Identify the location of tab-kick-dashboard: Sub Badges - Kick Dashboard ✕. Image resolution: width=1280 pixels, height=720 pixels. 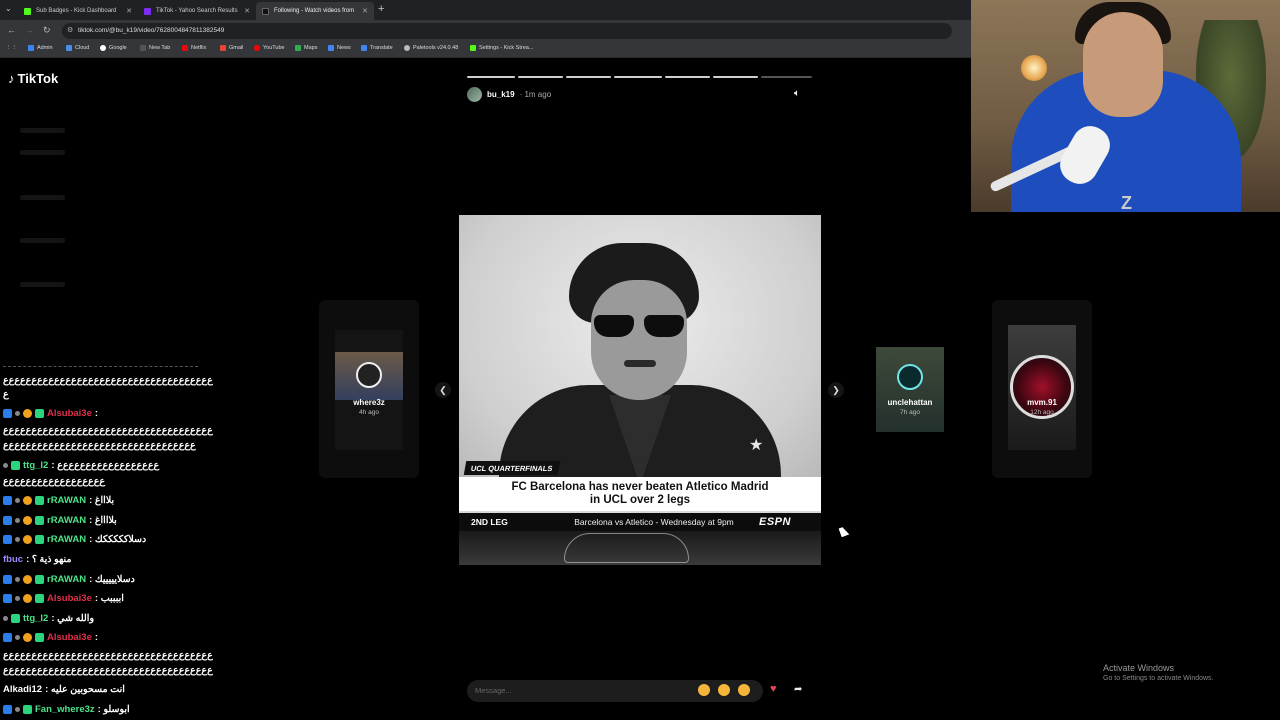
(78, 11).